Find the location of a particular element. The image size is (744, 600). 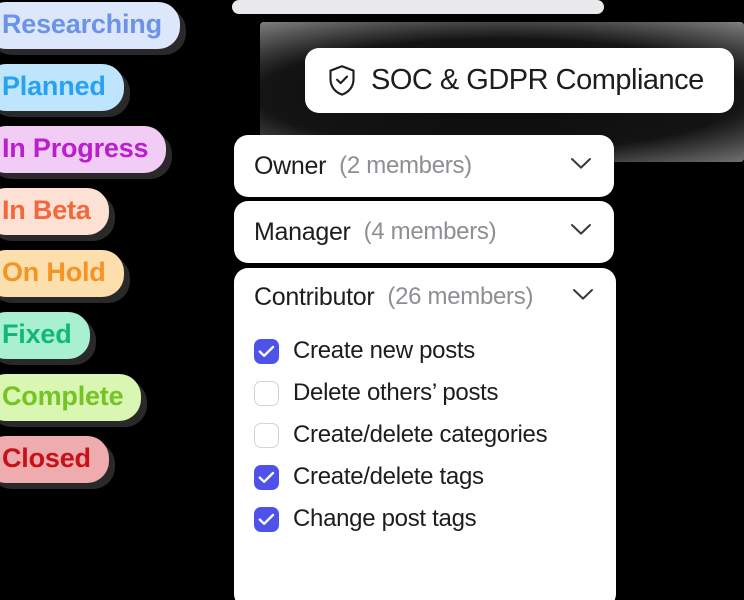

role-card-owner: Owner (2 members) is located at coordinates (424, 166).